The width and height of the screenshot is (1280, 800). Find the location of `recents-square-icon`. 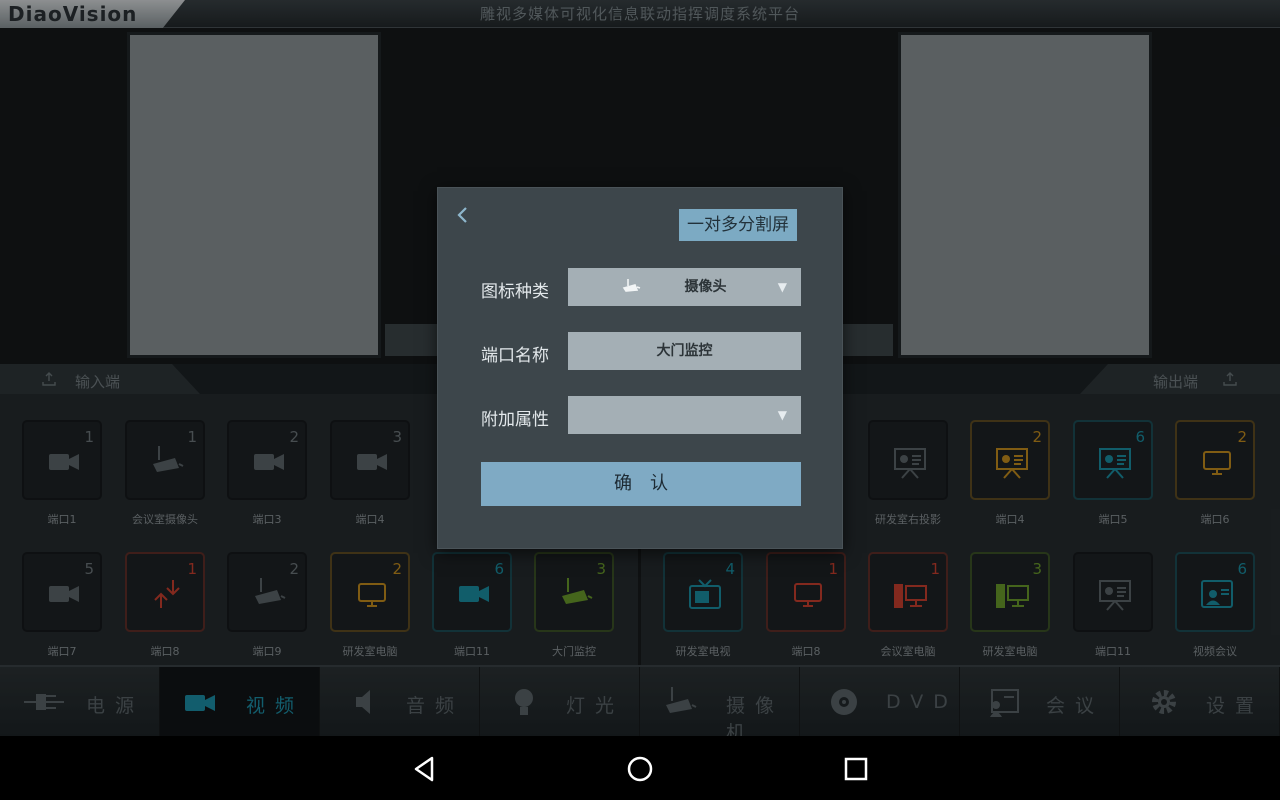

recents-square-icon is located at coordinates (856, 769).